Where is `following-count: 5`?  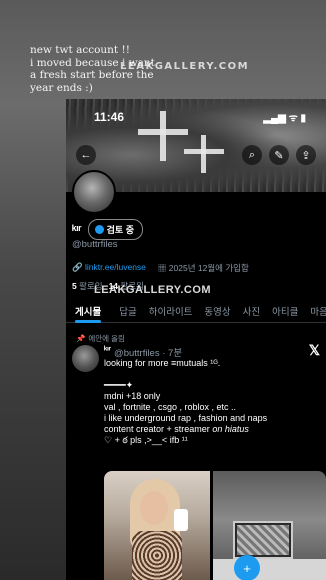 following-count: 5 is located at coordinates (74, 286).